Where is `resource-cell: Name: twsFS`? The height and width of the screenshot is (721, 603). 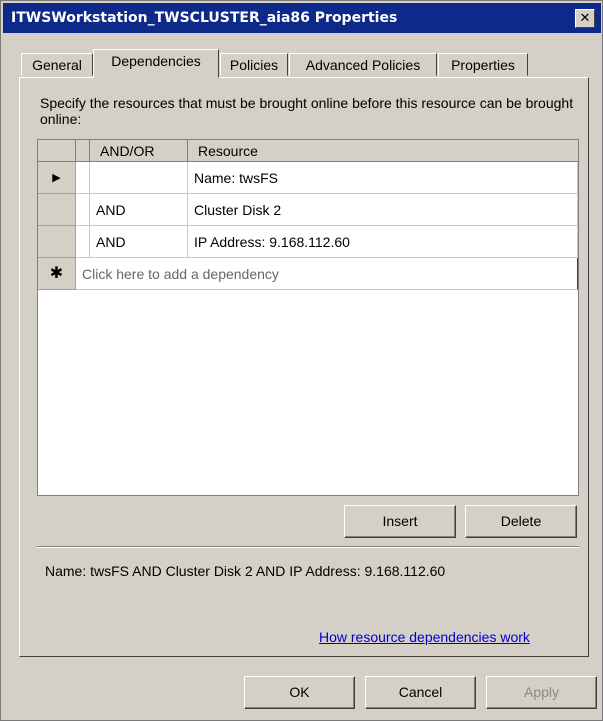 resource-cell: Name: twsFS is located at coordinates (383, 178).